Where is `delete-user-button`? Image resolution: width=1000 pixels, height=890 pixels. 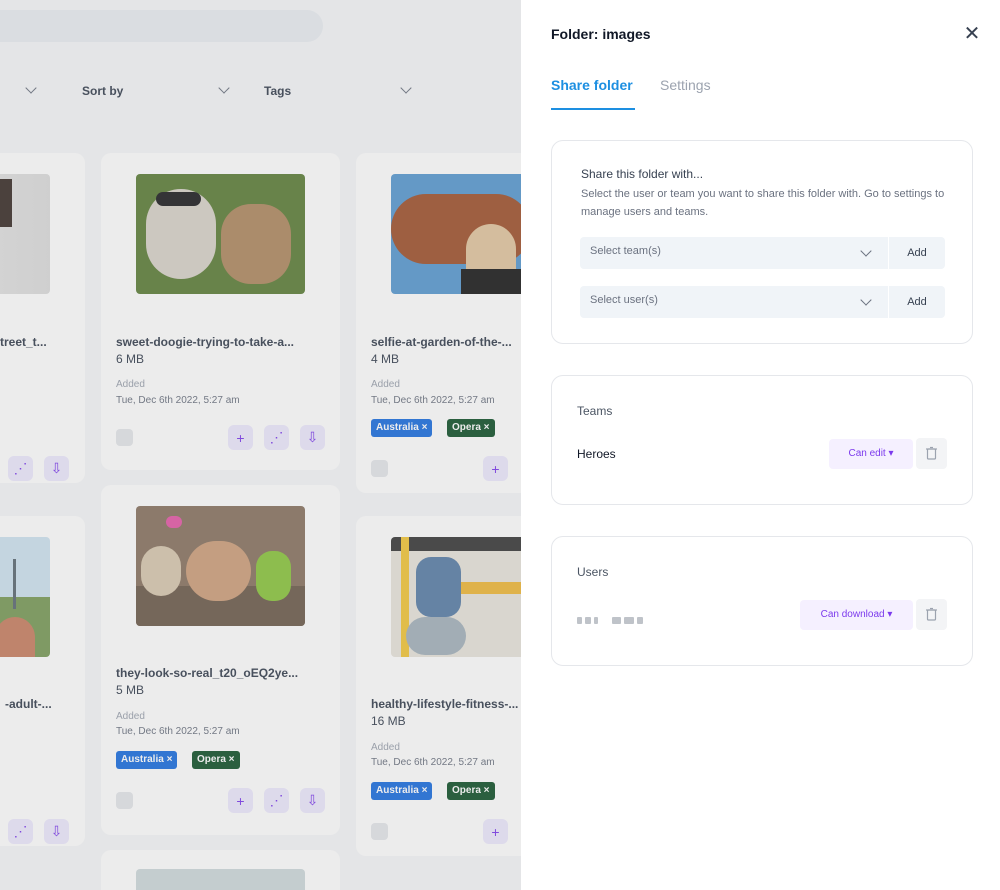 delete-user-button is located at coordinates (931, 614).